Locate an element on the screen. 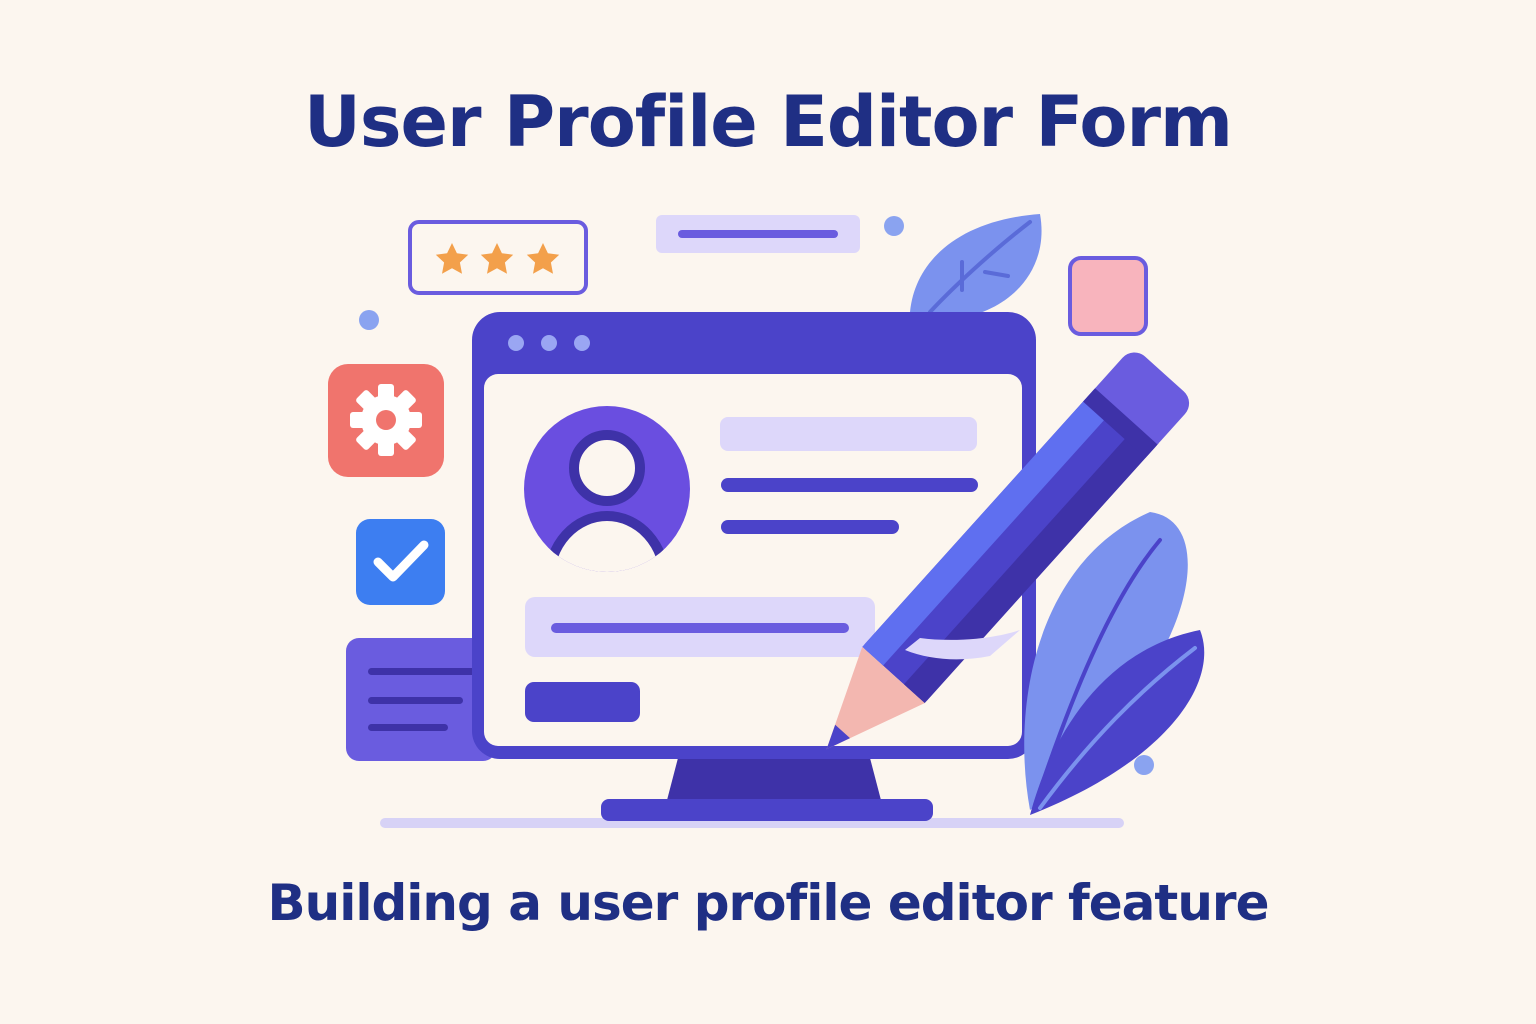 This screenshot has width=1536, height=1024. page-caption: Building a user profile editor feature is located at coordinates (768, 903).